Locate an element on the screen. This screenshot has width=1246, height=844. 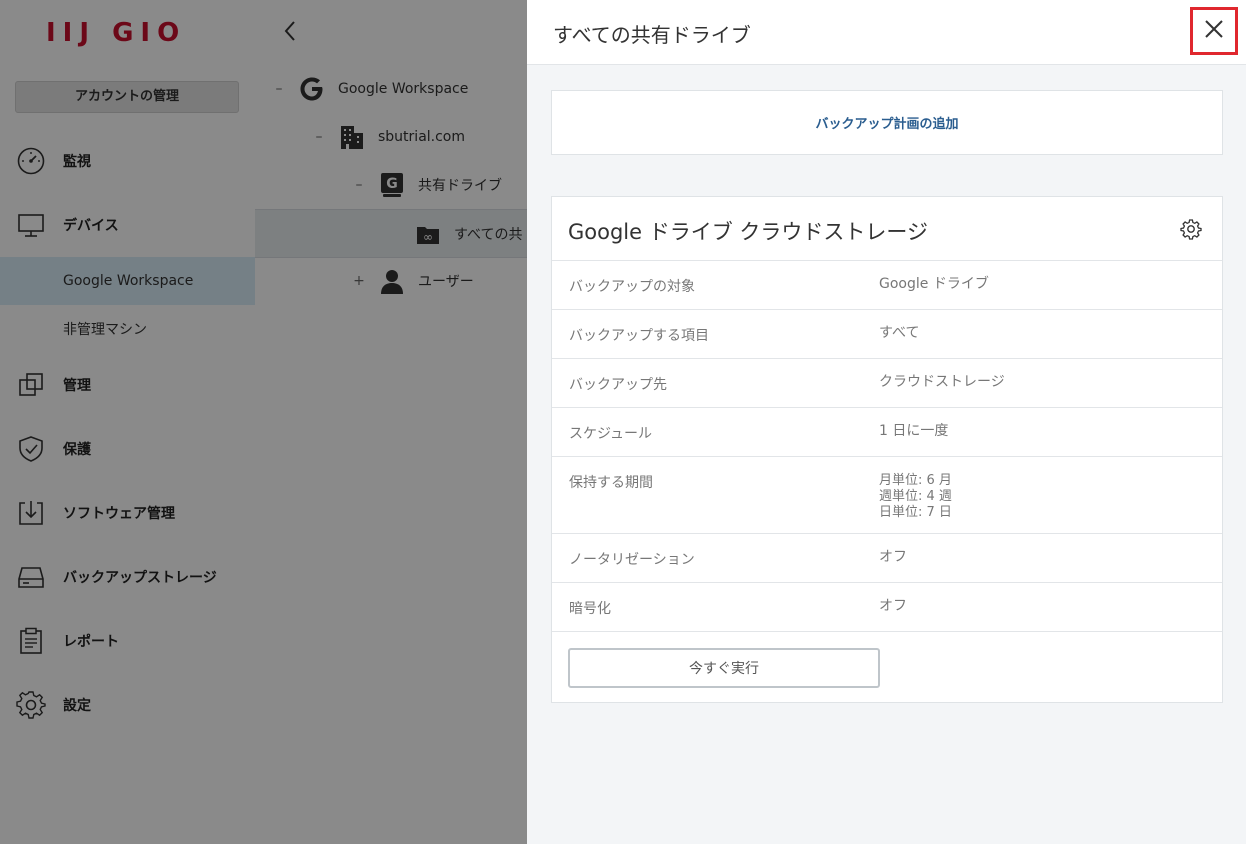
detail-value: クラウドストレージ is located at coordinates (942, 382).